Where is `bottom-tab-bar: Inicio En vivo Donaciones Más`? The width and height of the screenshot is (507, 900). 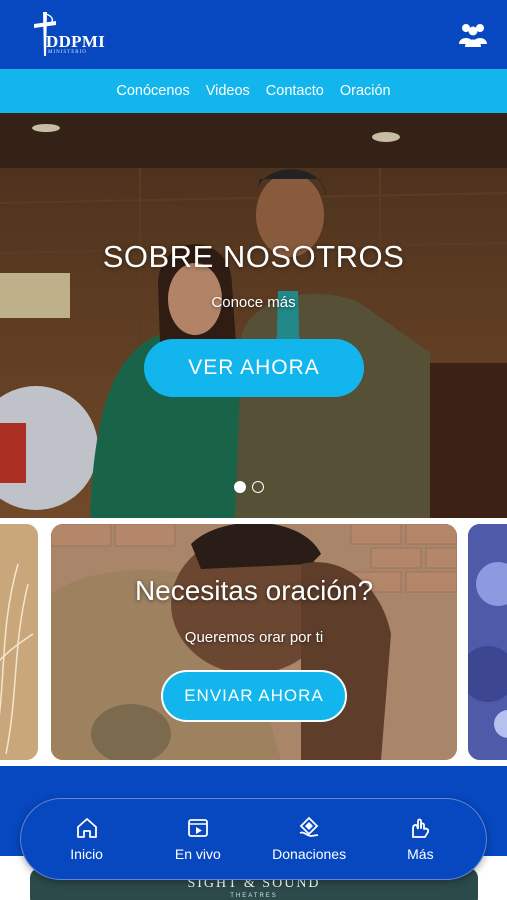 bottom-tab-bar: Inicio En vivo Donaciones Más is located at coordinates (253, 839).